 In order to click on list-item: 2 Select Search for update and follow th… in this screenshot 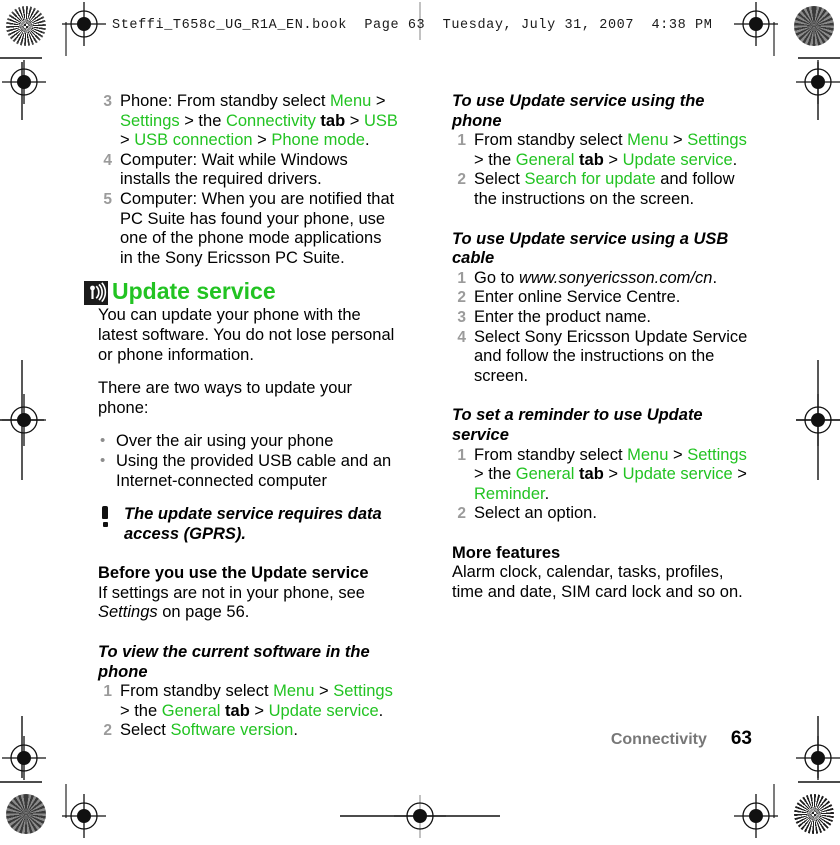, I will do `click(602, 189)`.